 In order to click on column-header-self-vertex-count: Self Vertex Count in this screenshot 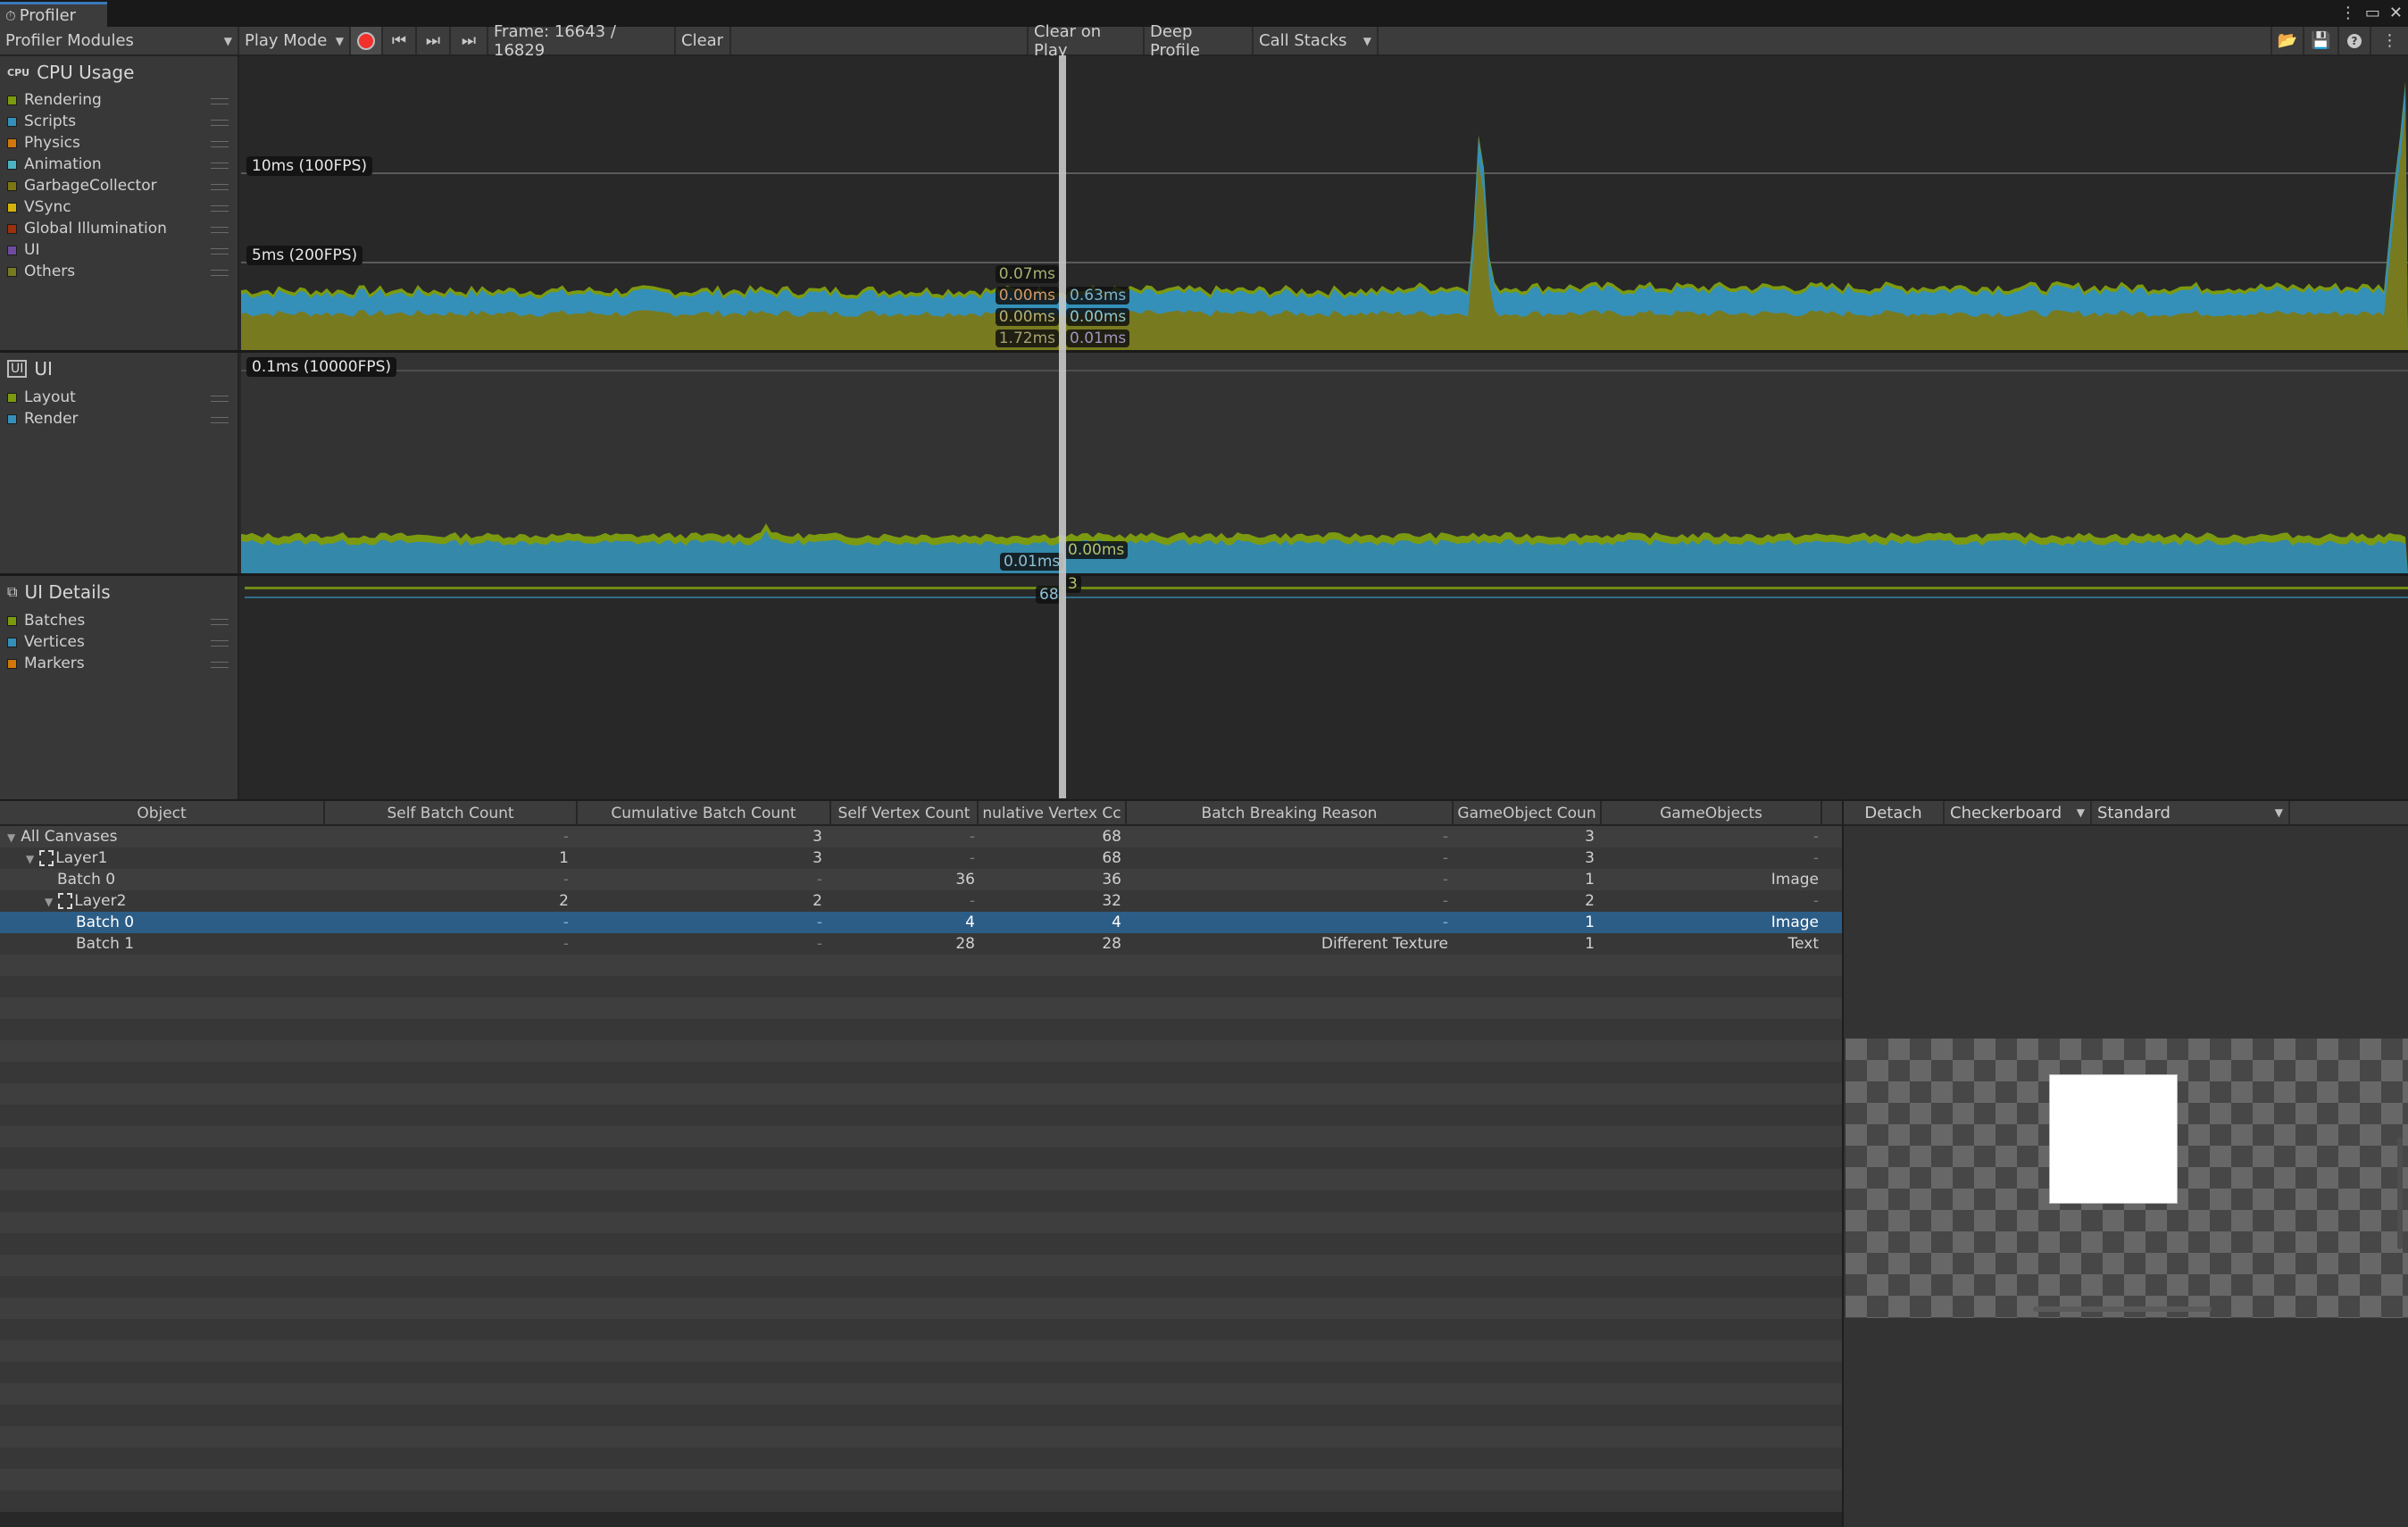, I will do `click(905, 813)`.